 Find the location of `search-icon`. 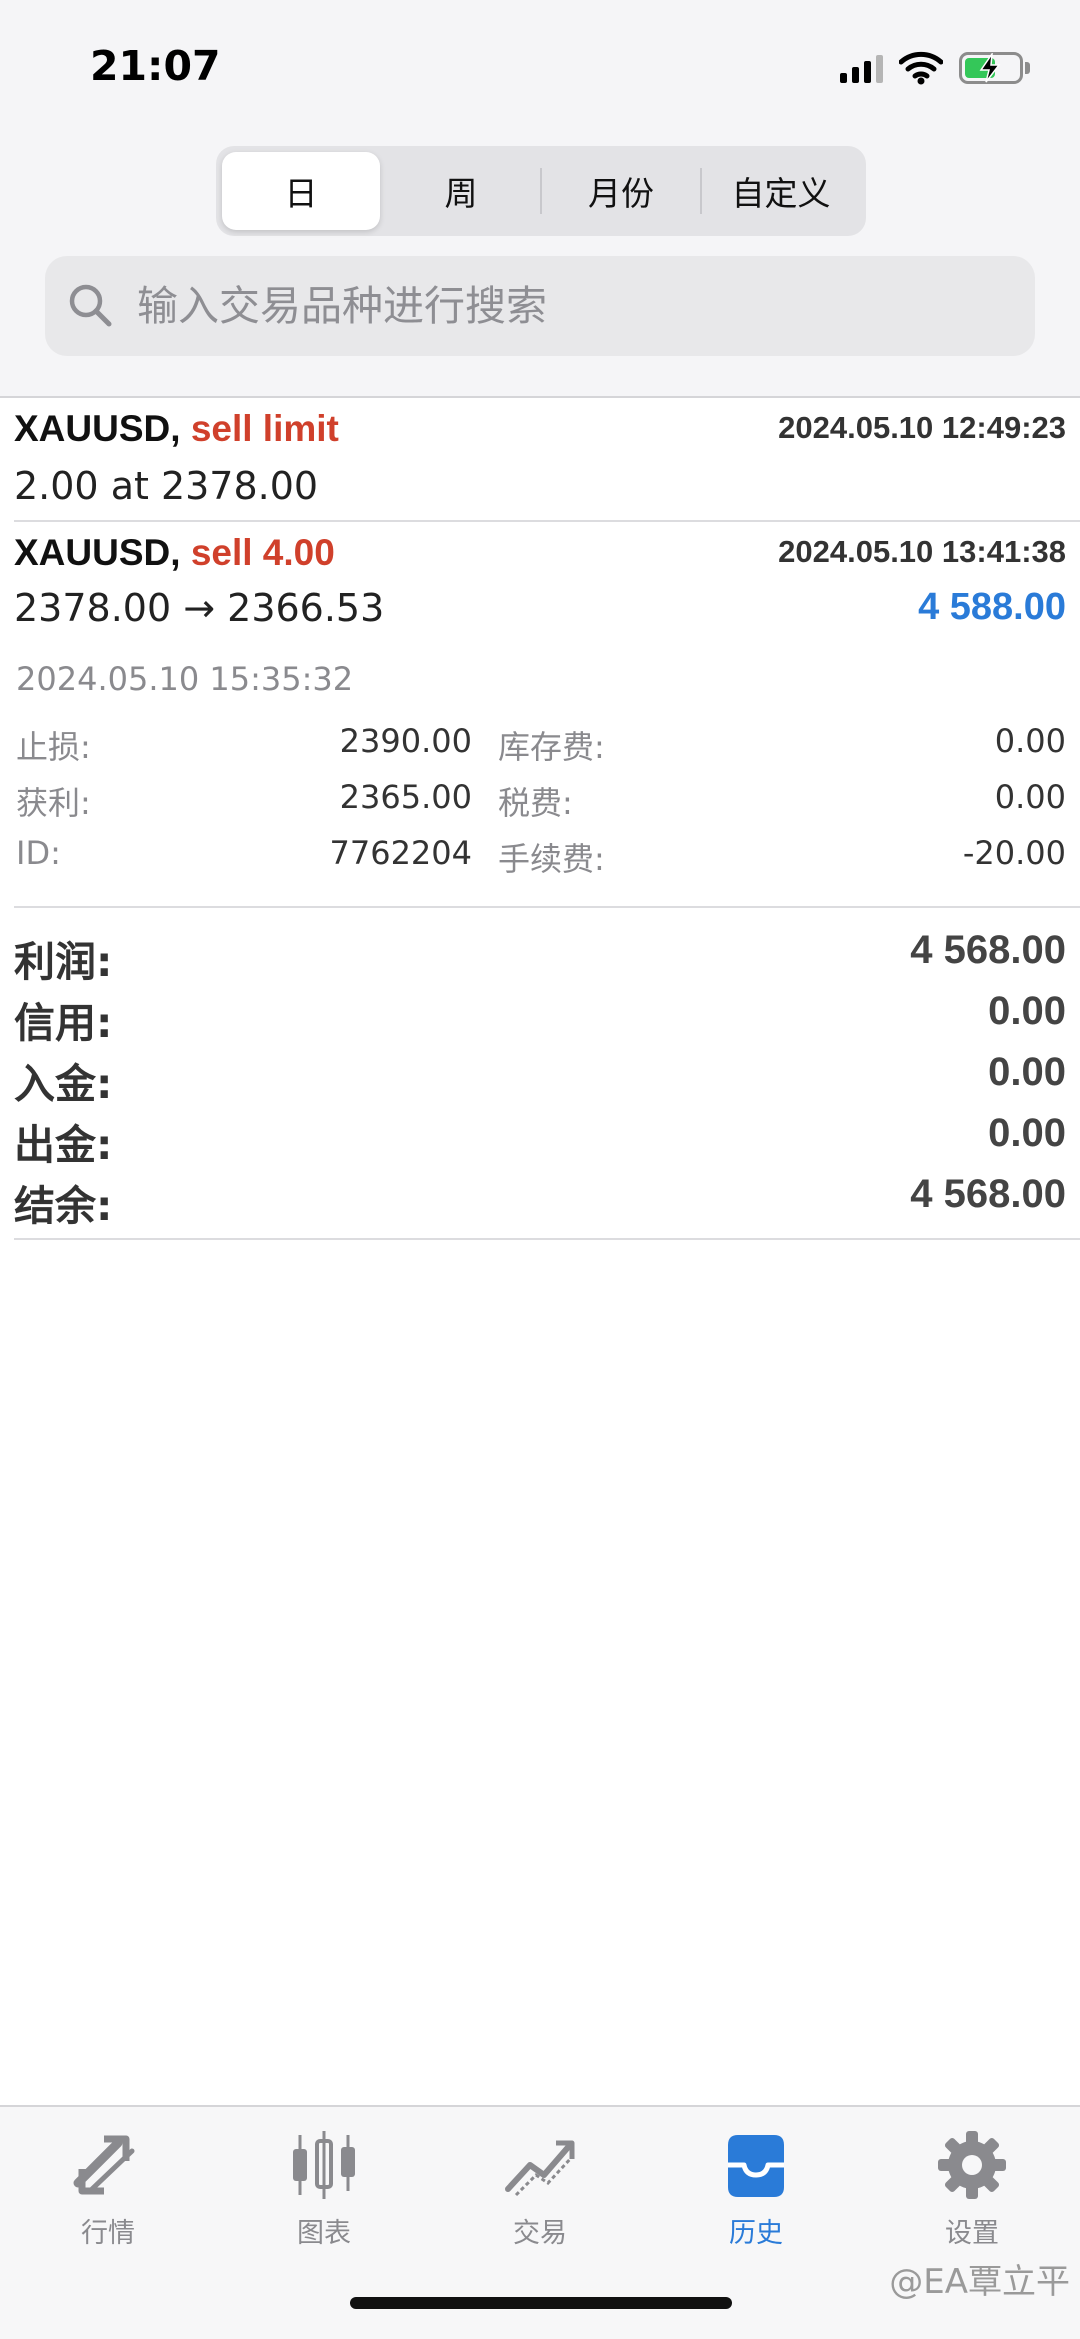

search-icon is located at coordinates (90, 305).